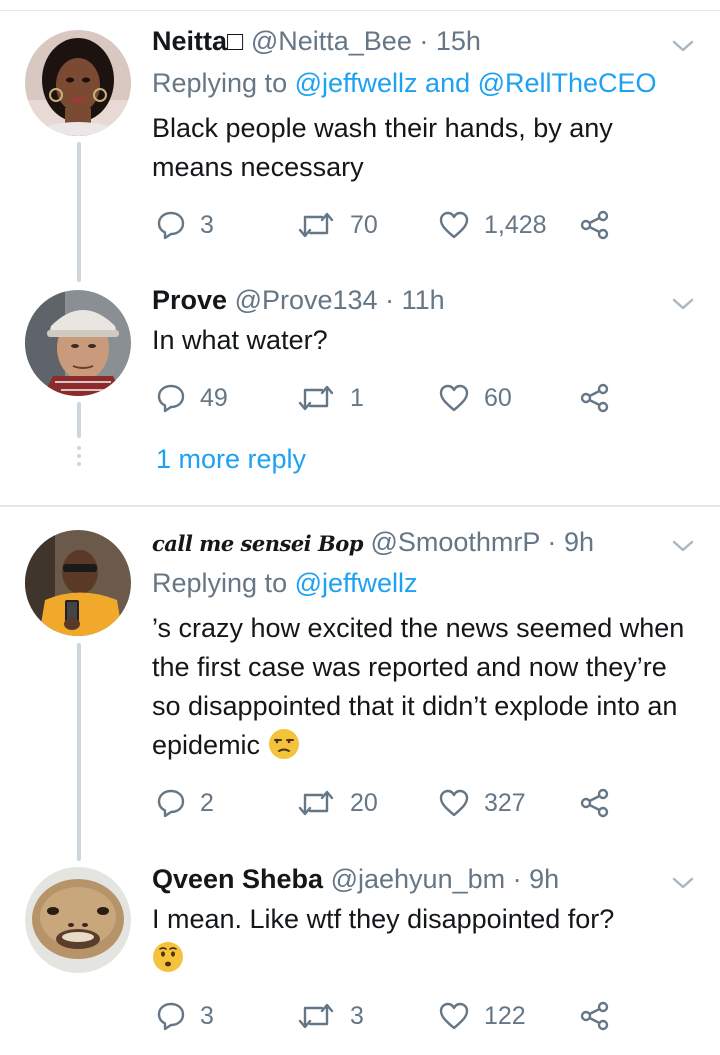 The height and width of the screenshot is (1055, 720). I want to click on tweet-text: In what water?, so click(240, 340).